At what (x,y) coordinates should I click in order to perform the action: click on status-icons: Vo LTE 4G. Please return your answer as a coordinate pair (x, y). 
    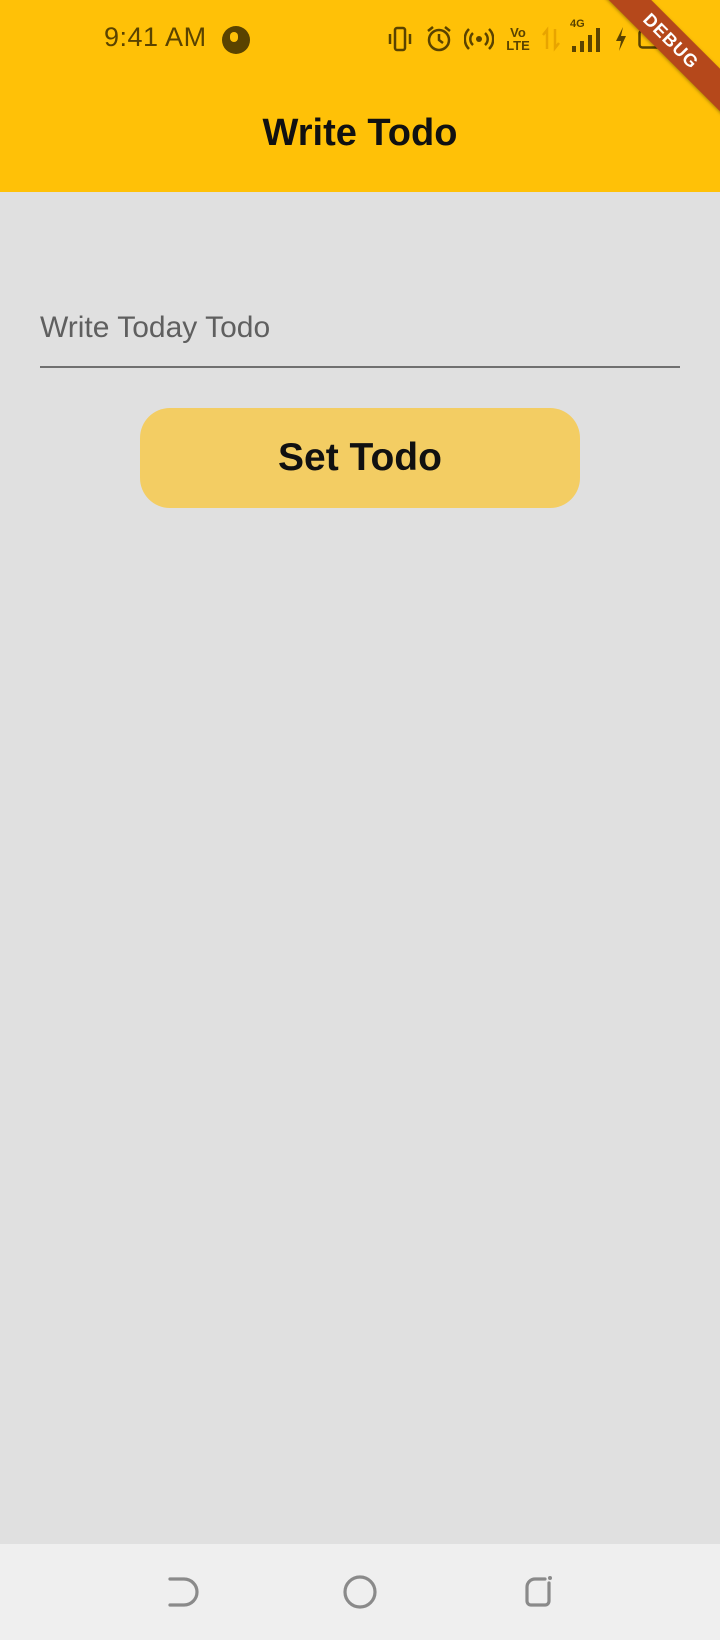
    Looking at the image, I should click on (527, 37).